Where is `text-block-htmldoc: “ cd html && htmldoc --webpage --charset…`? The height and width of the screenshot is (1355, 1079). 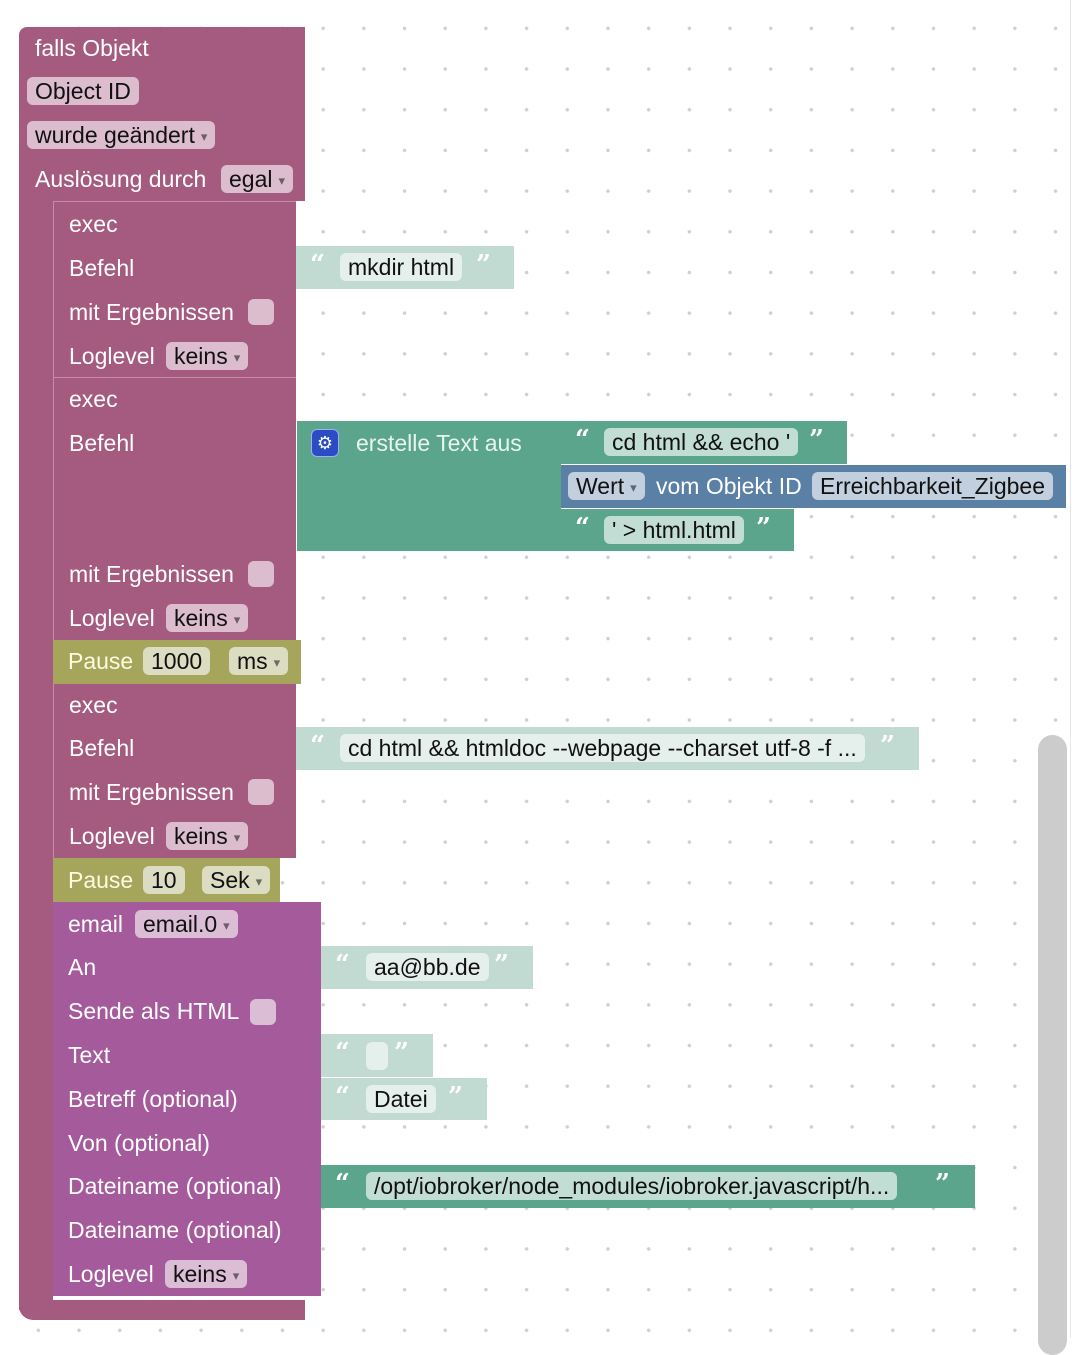
text-block-htmldoc: “ cd html && htmldoc --webpage --charset… is located at coordinates (607, 748).